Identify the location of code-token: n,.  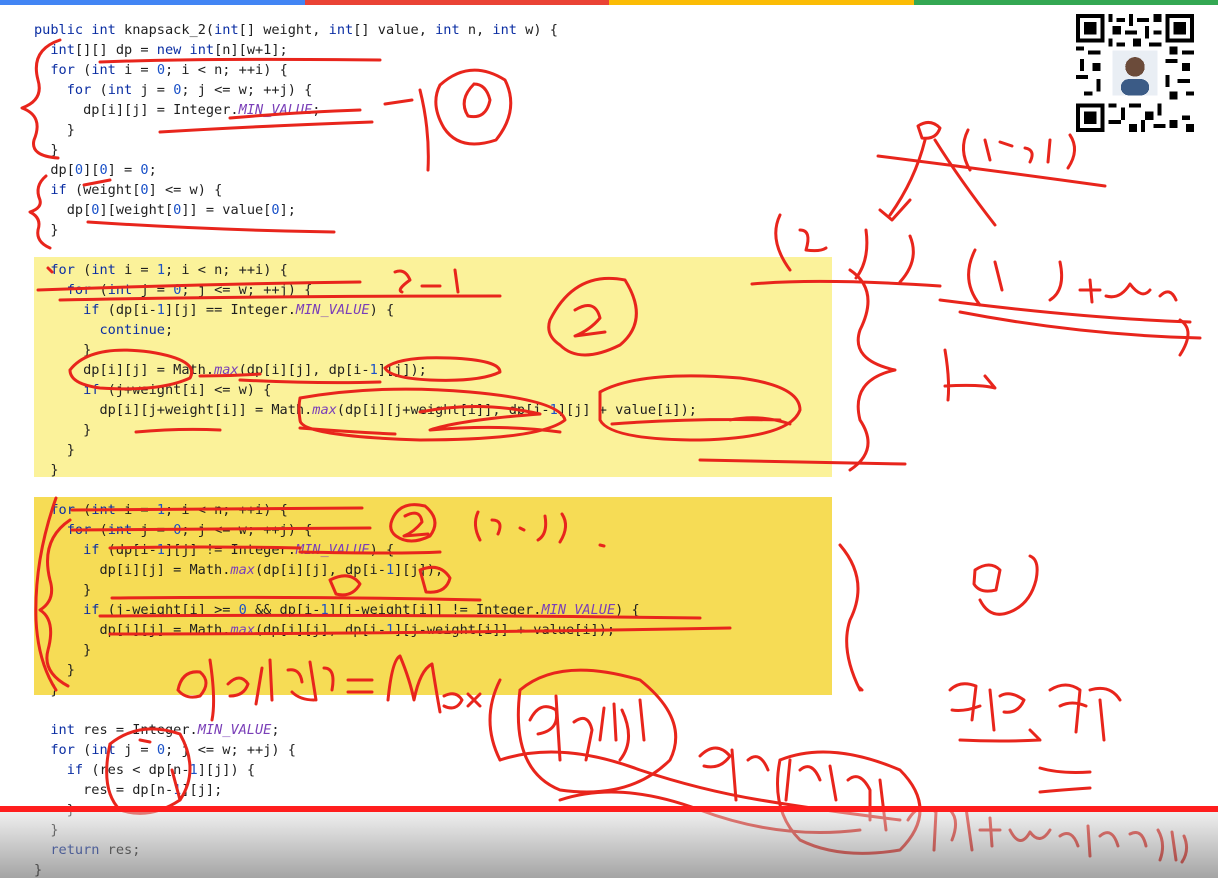
(480, 30).